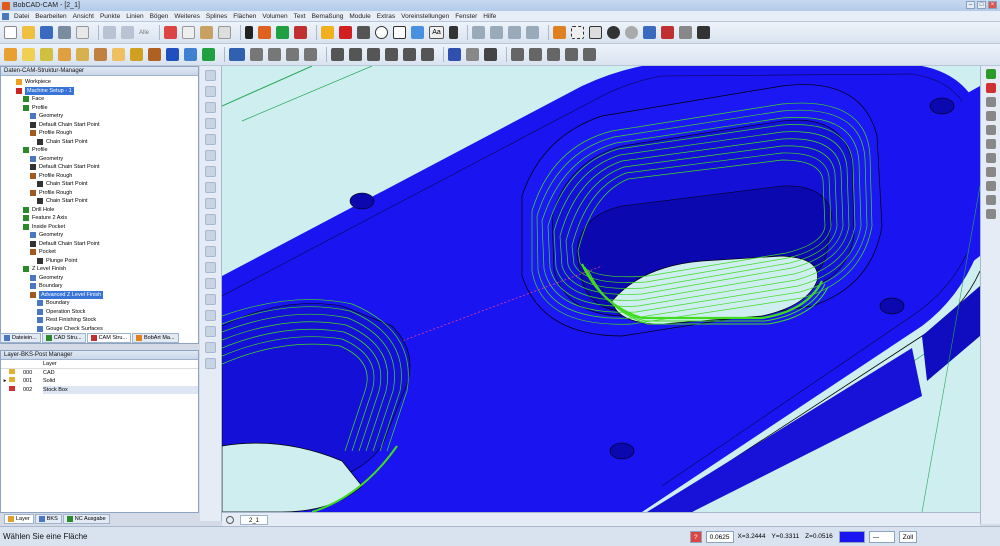 The height and width of the screenshot is (546, 1000). I want to click on tree-node: Pocket, so click(99, 252).